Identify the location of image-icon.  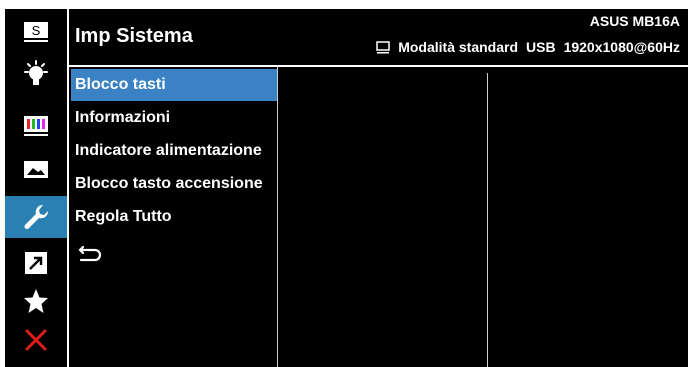
(36, 169).